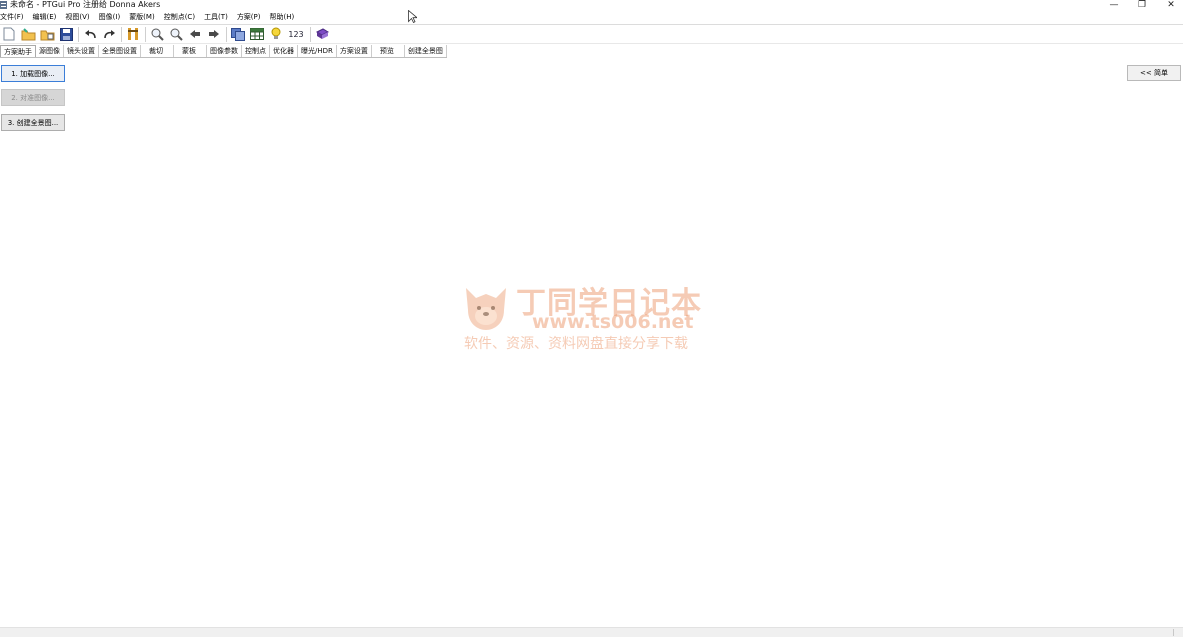 This screenshot has width=1183, height=637. I want to click on simple-mode-button: << 简单, so click(1154, 73).